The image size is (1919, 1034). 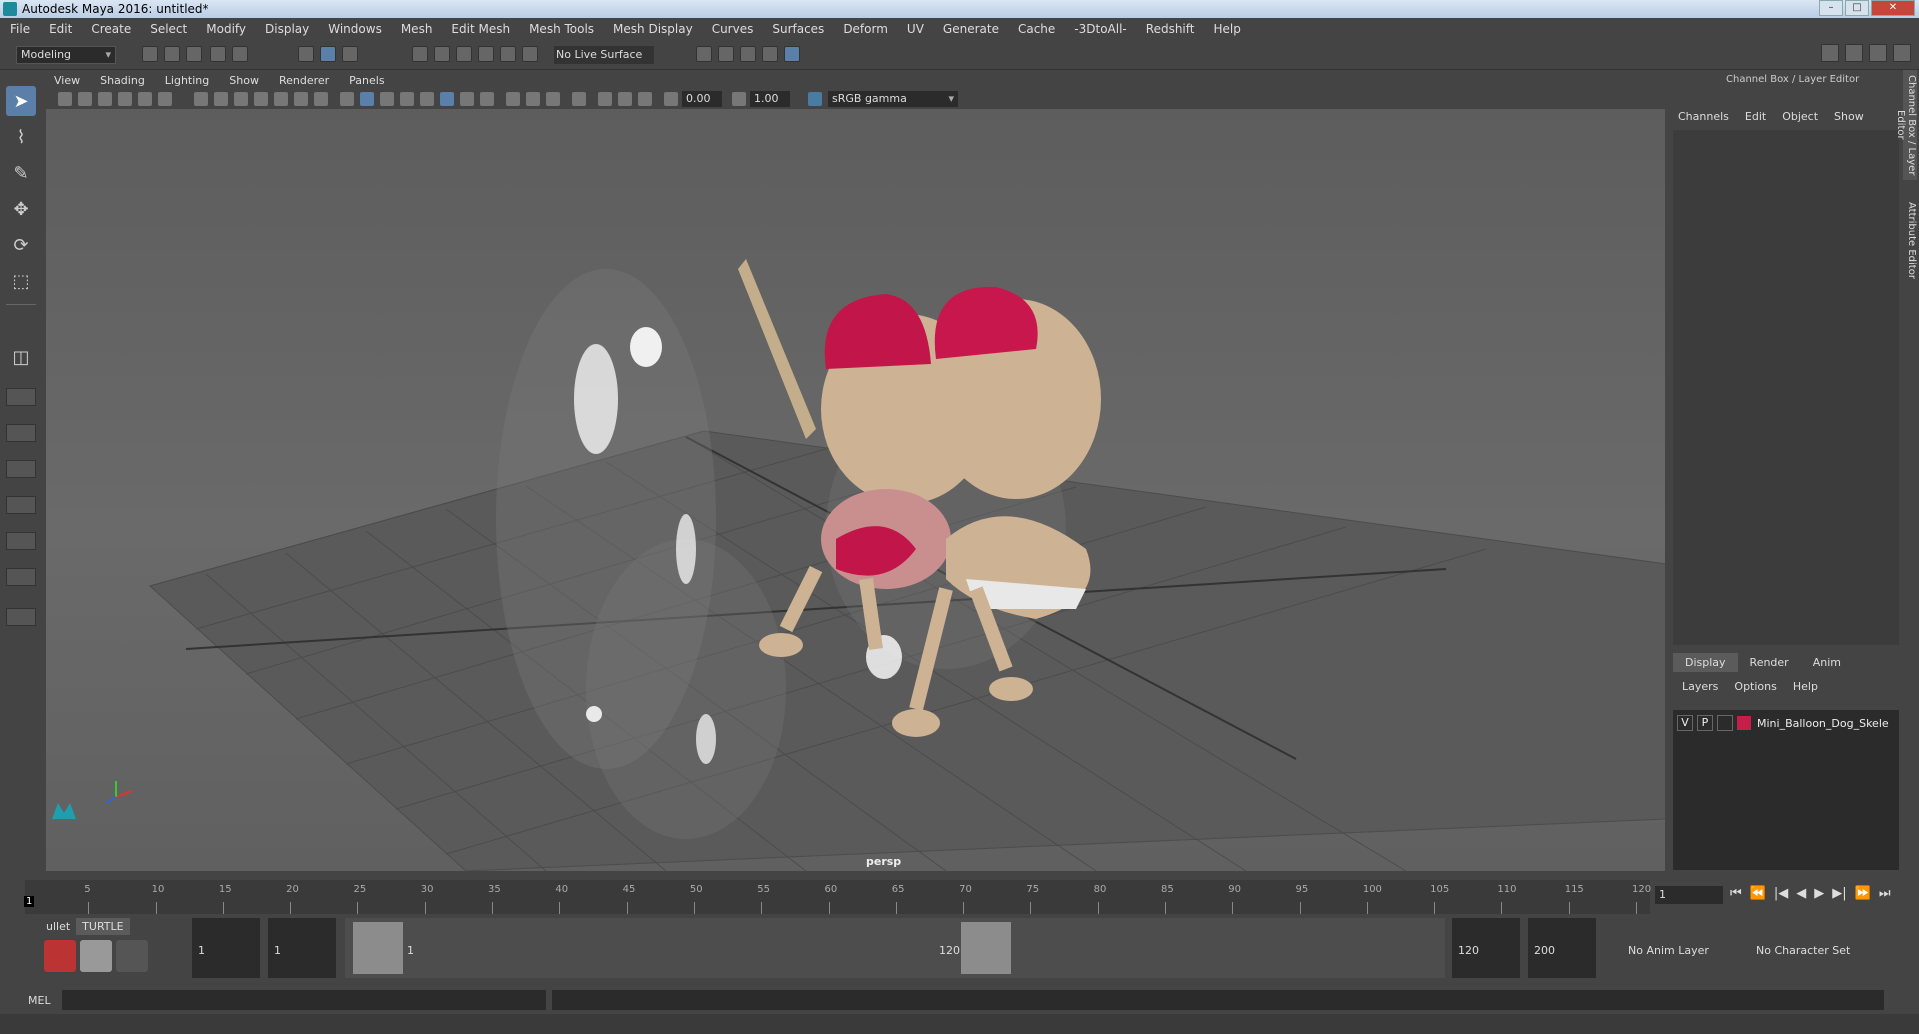 What do you see at coordinates (21, 505) in the screenshot?
I see `persp-graph-layout-icon` at bounding box center [21, 505].